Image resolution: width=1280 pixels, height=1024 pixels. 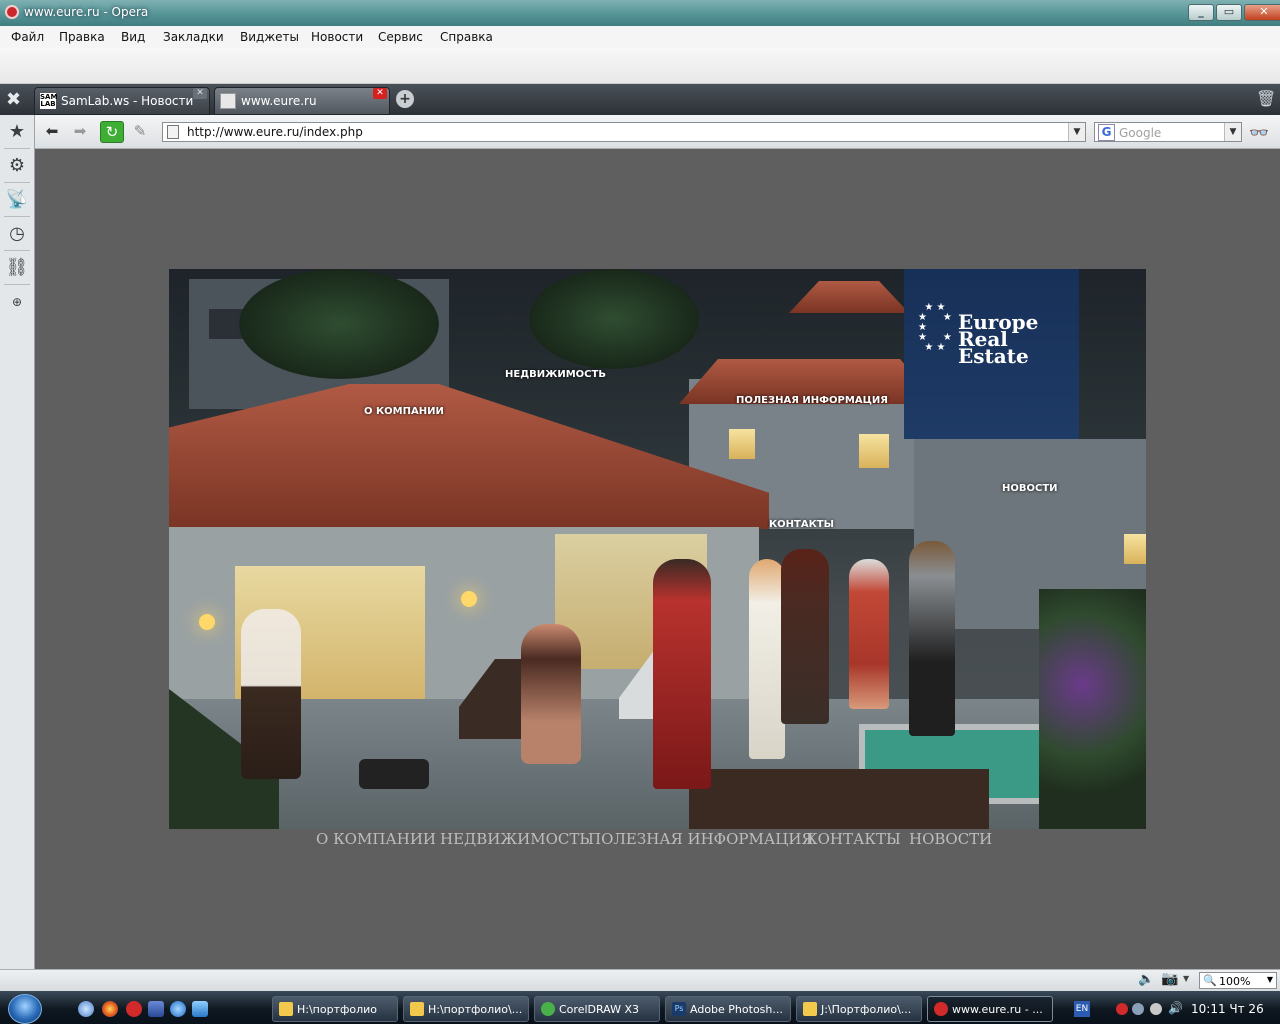 What do you see at coordinates (701, 839) in the screenshot?
I see `footer-link-useful-info: ПОЛЕЗНАЯ ИНФОРМАЦИЯ` at bounding box center [701, 839].